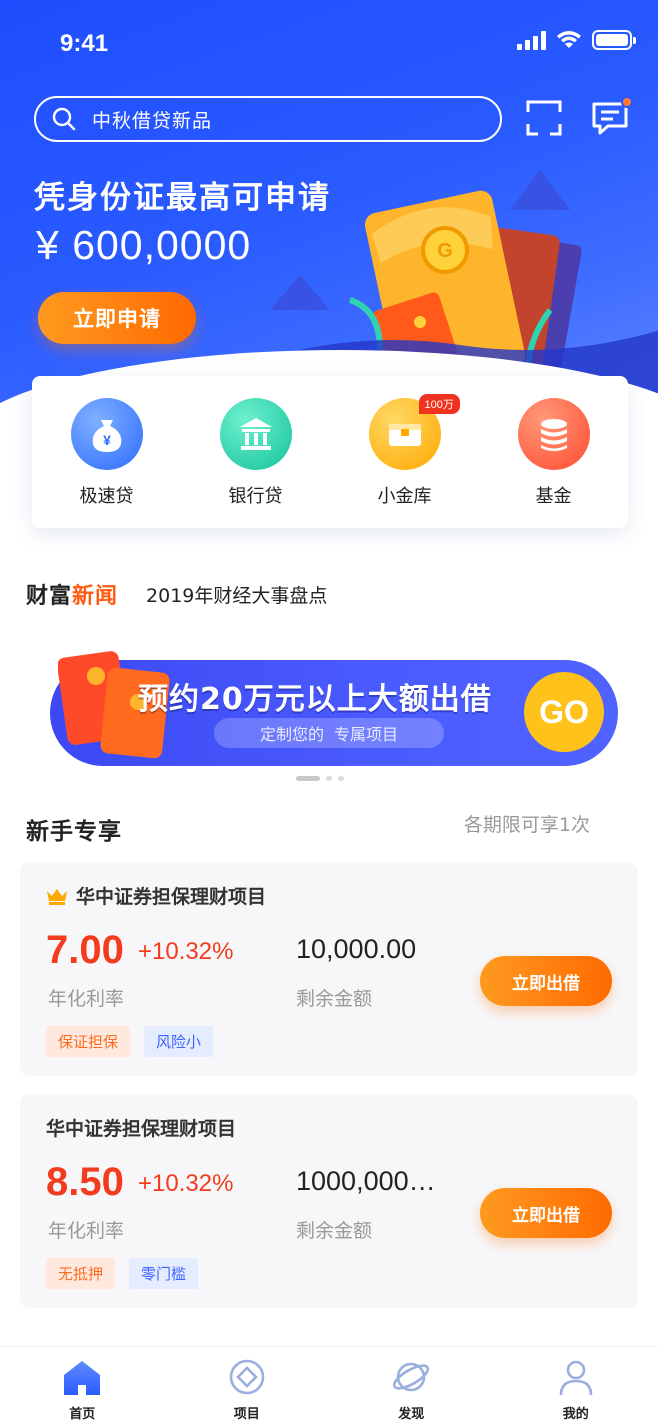 Image resolution: width=658 pixels, height=1425 pixels. I want to click on news-ticker: 财富新闻 2019年财经大事盘点, so click(176, 594).